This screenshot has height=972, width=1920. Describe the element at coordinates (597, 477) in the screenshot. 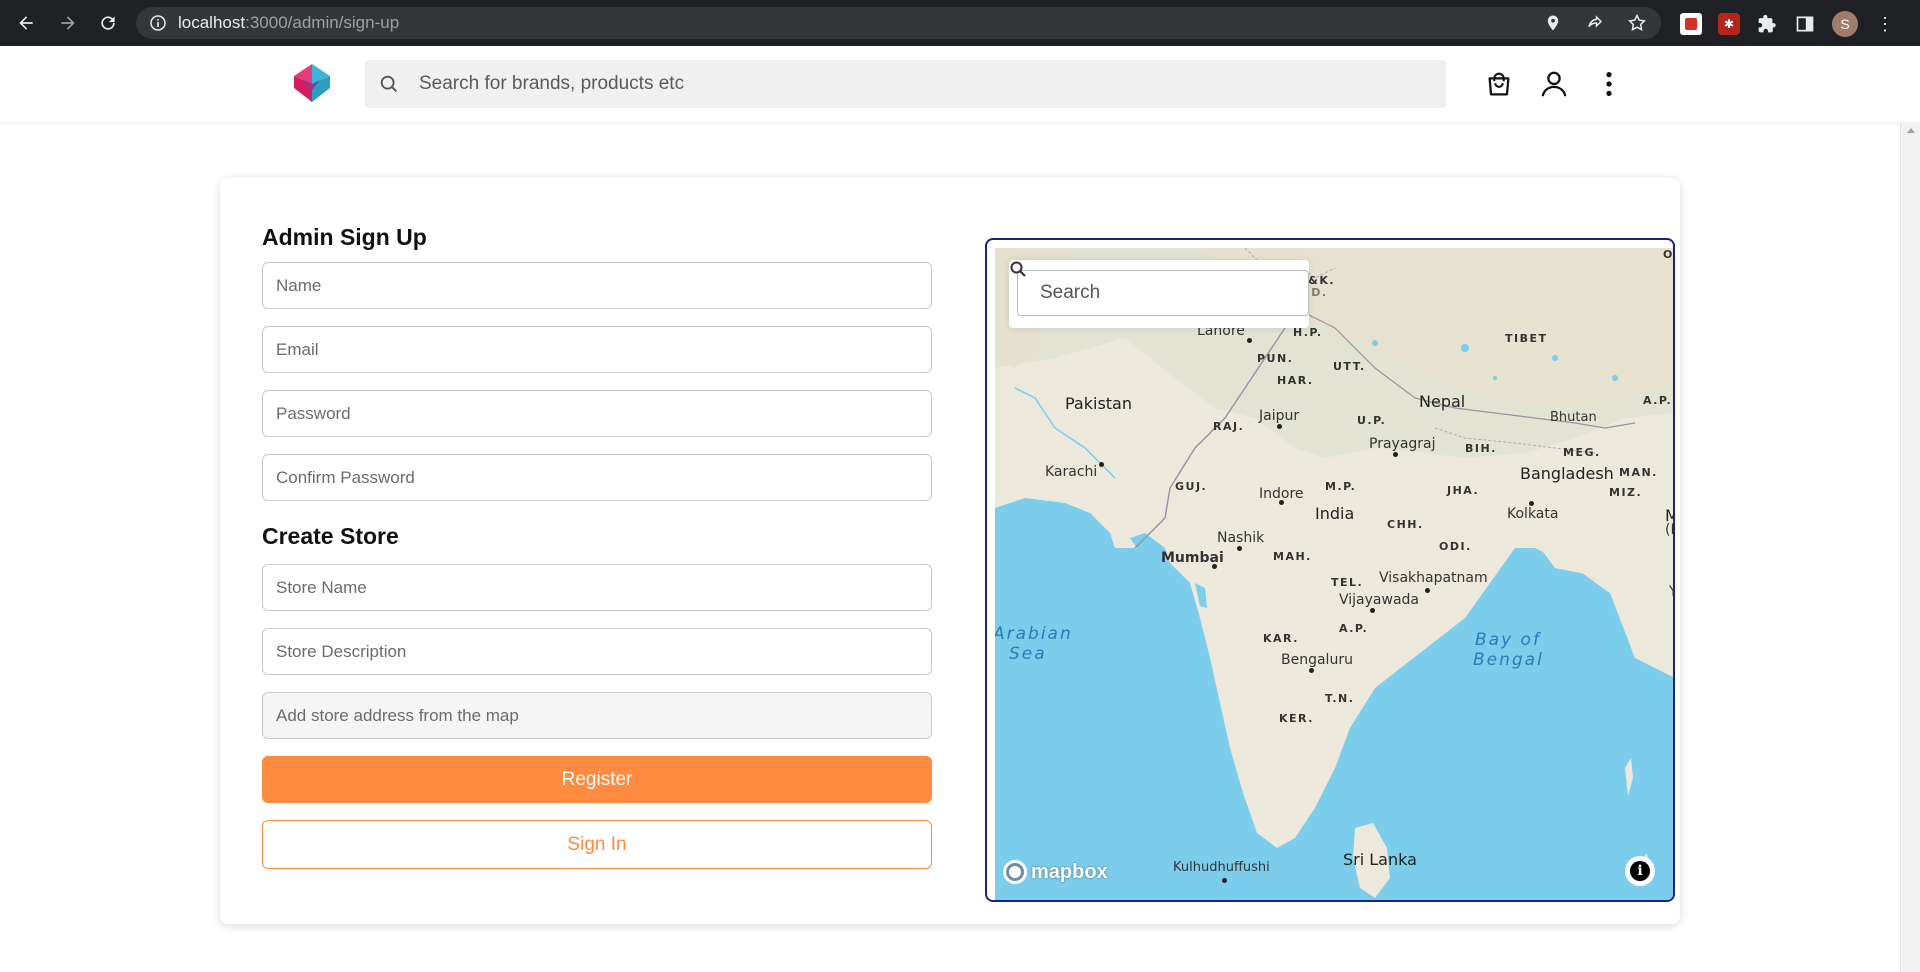

I see `confirm-password-field` at that location.